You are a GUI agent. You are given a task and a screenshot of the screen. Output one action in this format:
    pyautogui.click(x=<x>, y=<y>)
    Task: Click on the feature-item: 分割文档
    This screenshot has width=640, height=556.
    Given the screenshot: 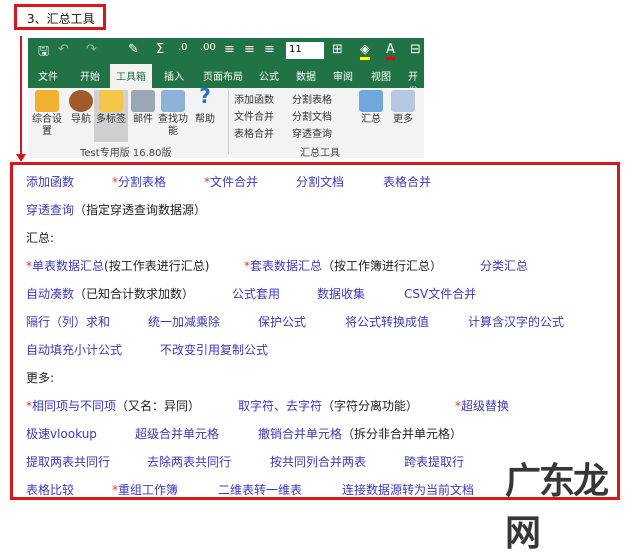 What is the action you would take?
    pyautogui.click(x=320, y=181)
    